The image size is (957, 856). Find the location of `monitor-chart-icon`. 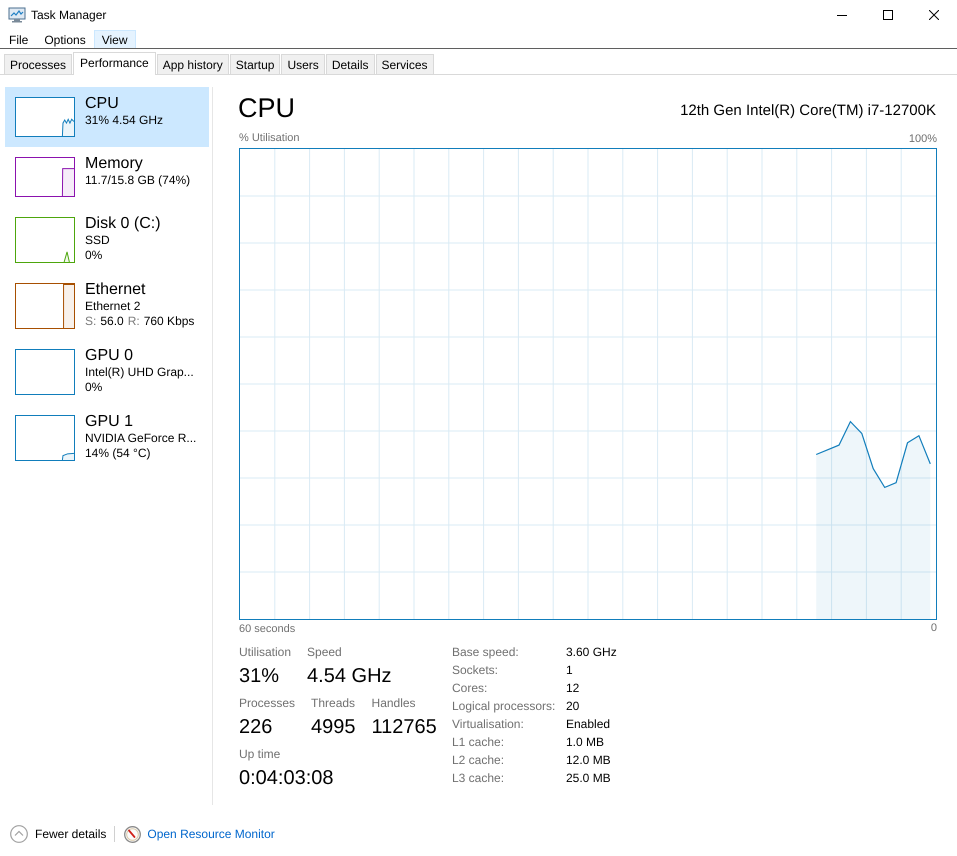

monitor-chart-icon is located at coordinates (17, 15).